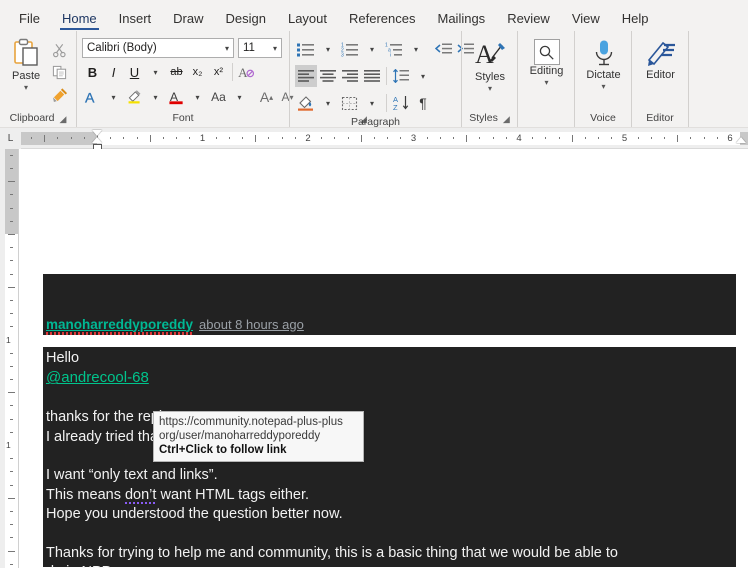 This screenshot has width=748, height=568. What do you see at coordinates (603, 87) in the screenshot?
I see `dictate-dropdown-caret: ▾` at bounding box center [603, 87].